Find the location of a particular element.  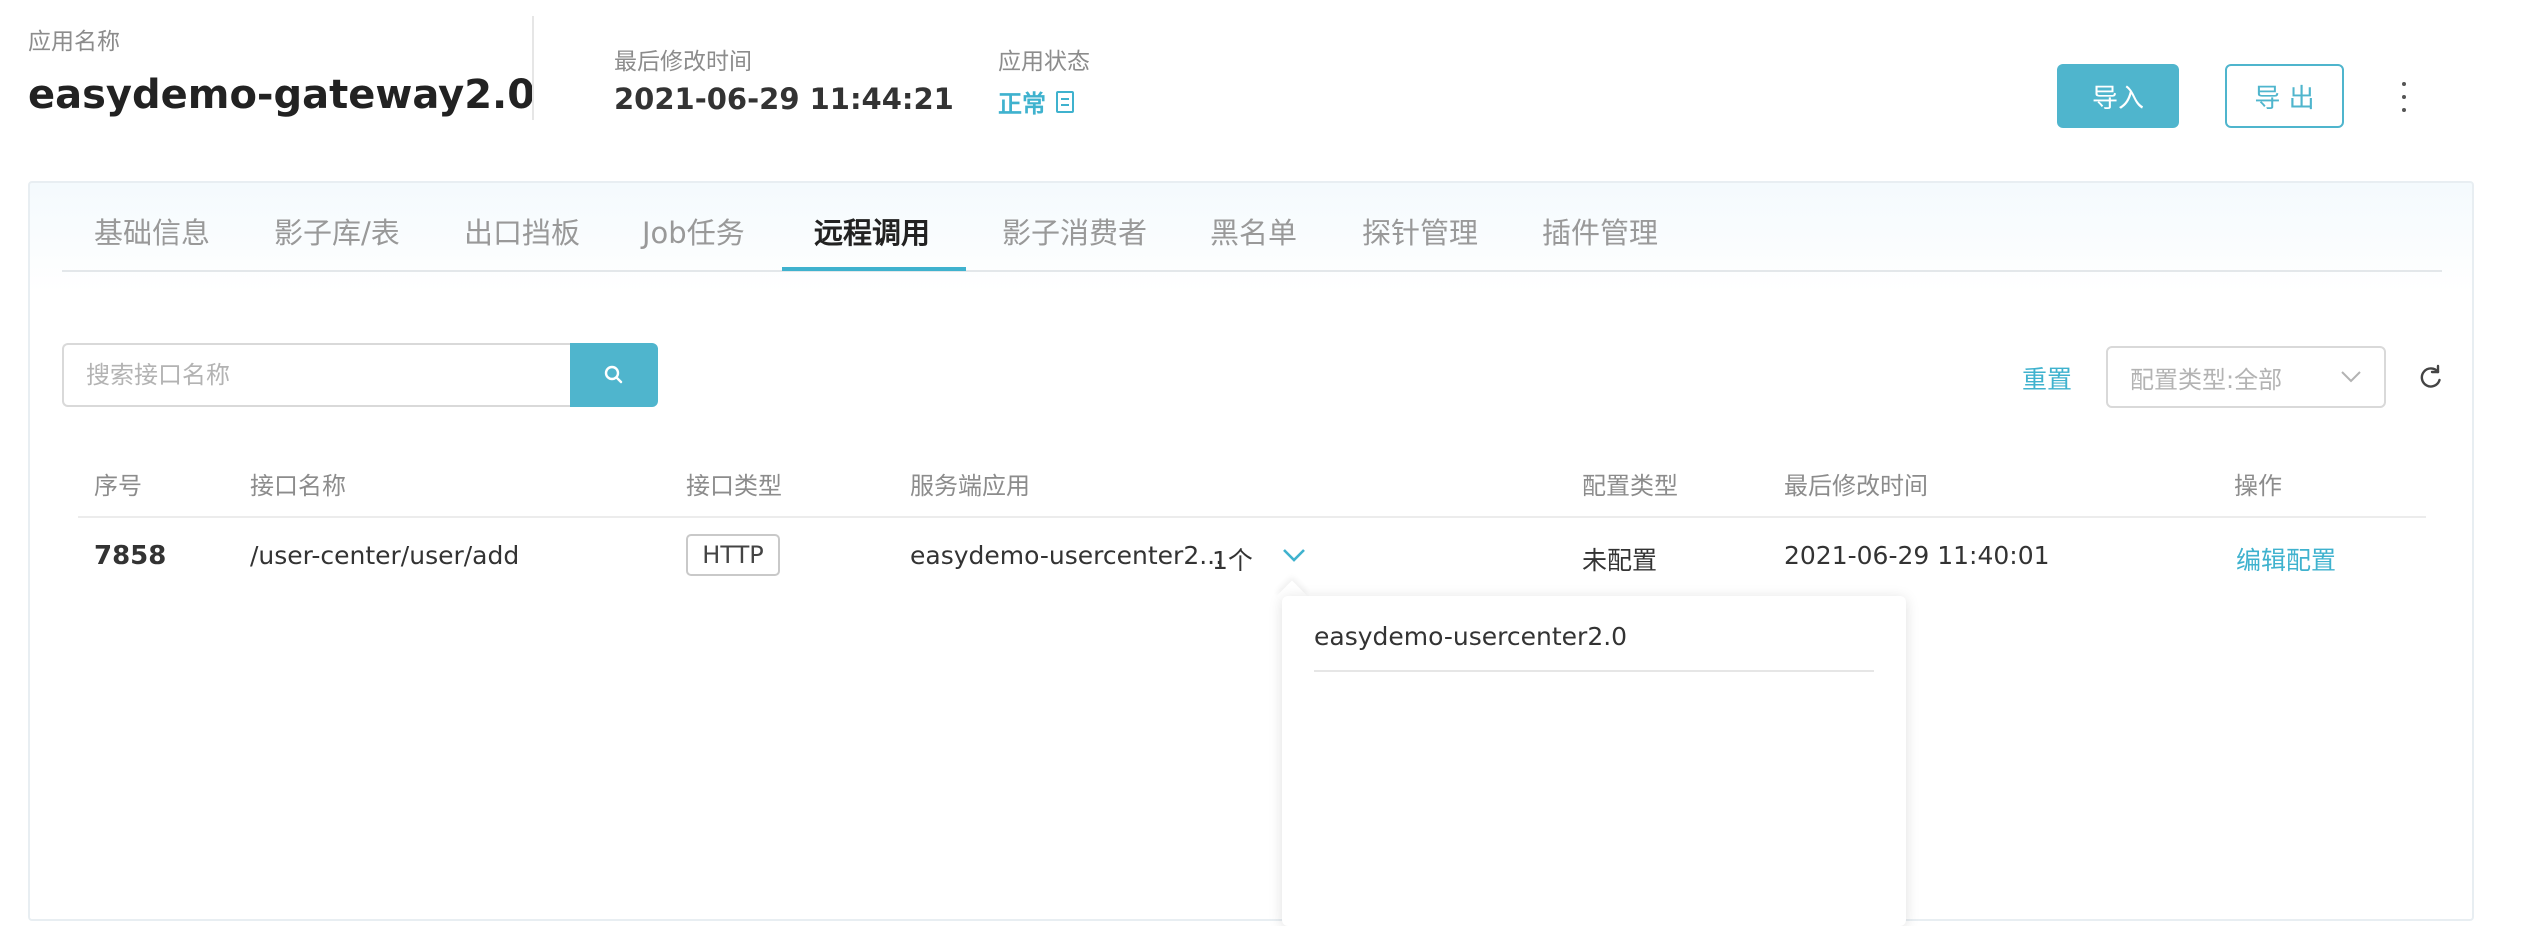

config-type-select-value: 配置类型:全部 is located at coordinates (2206, 379).